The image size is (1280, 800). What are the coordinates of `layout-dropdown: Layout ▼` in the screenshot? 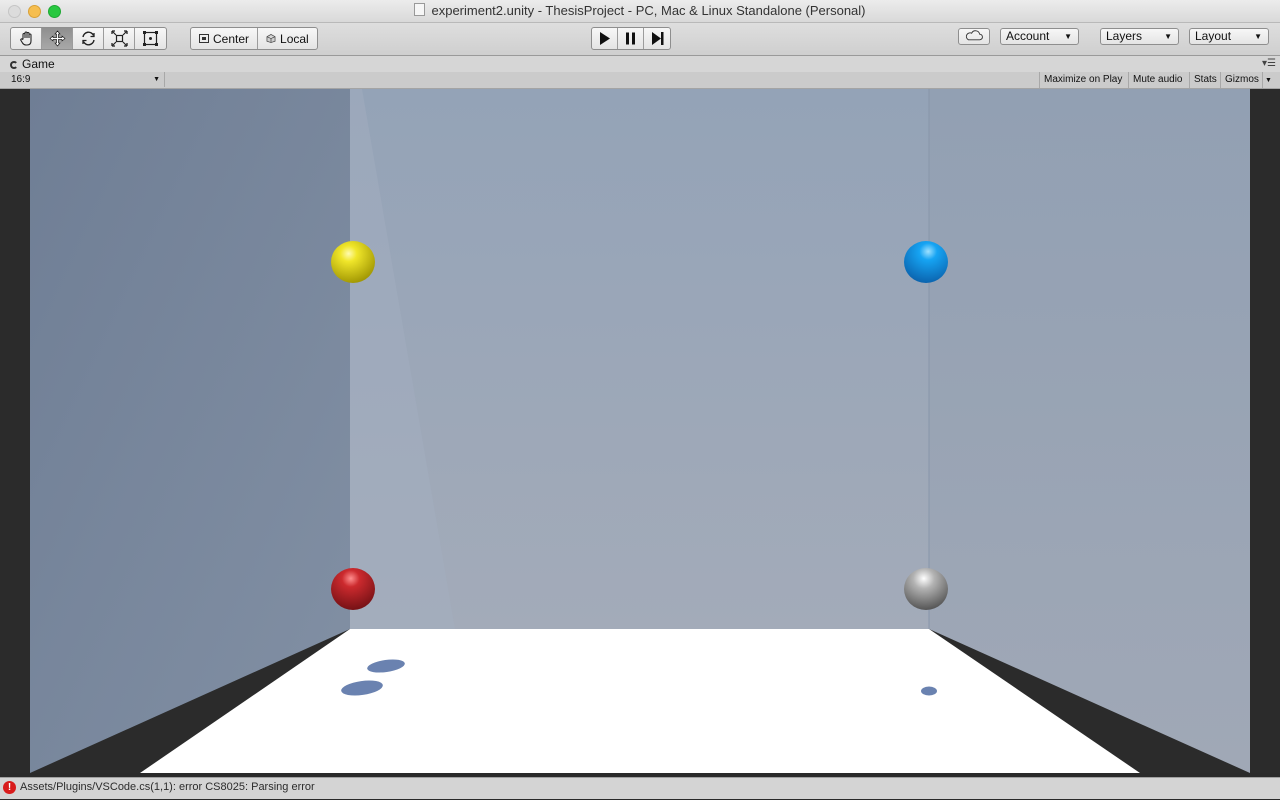 It's located at (1229, 36).